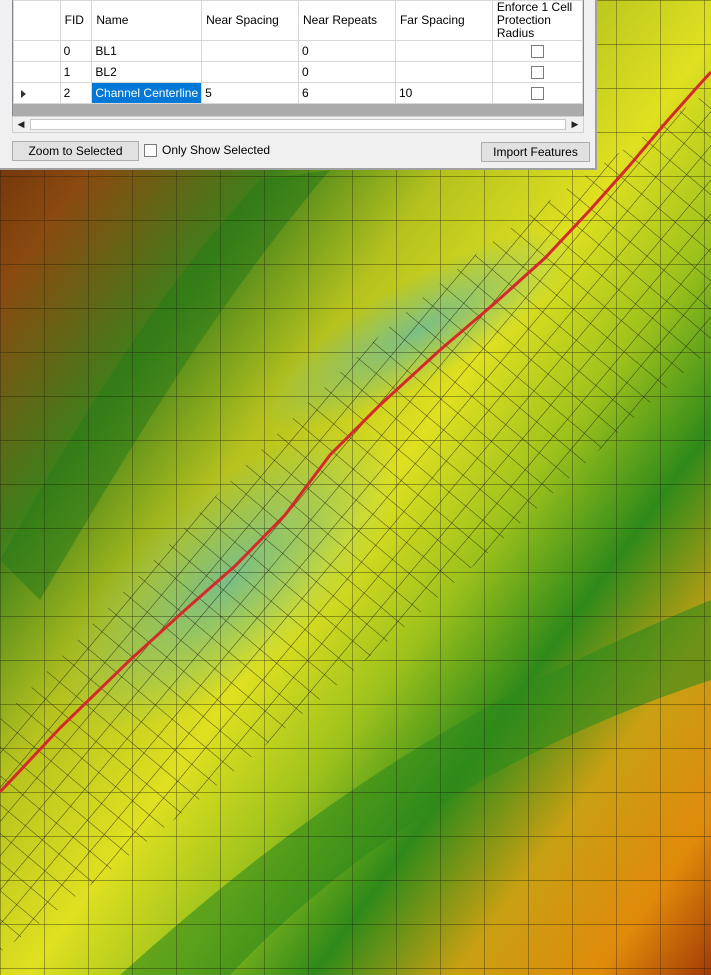 The image size is (711, 975). What do you see at coordinates (250, 20) in the screenshot?
I see `column-header-near-spacing: Near Spacing` at bounding box center [250, 20].